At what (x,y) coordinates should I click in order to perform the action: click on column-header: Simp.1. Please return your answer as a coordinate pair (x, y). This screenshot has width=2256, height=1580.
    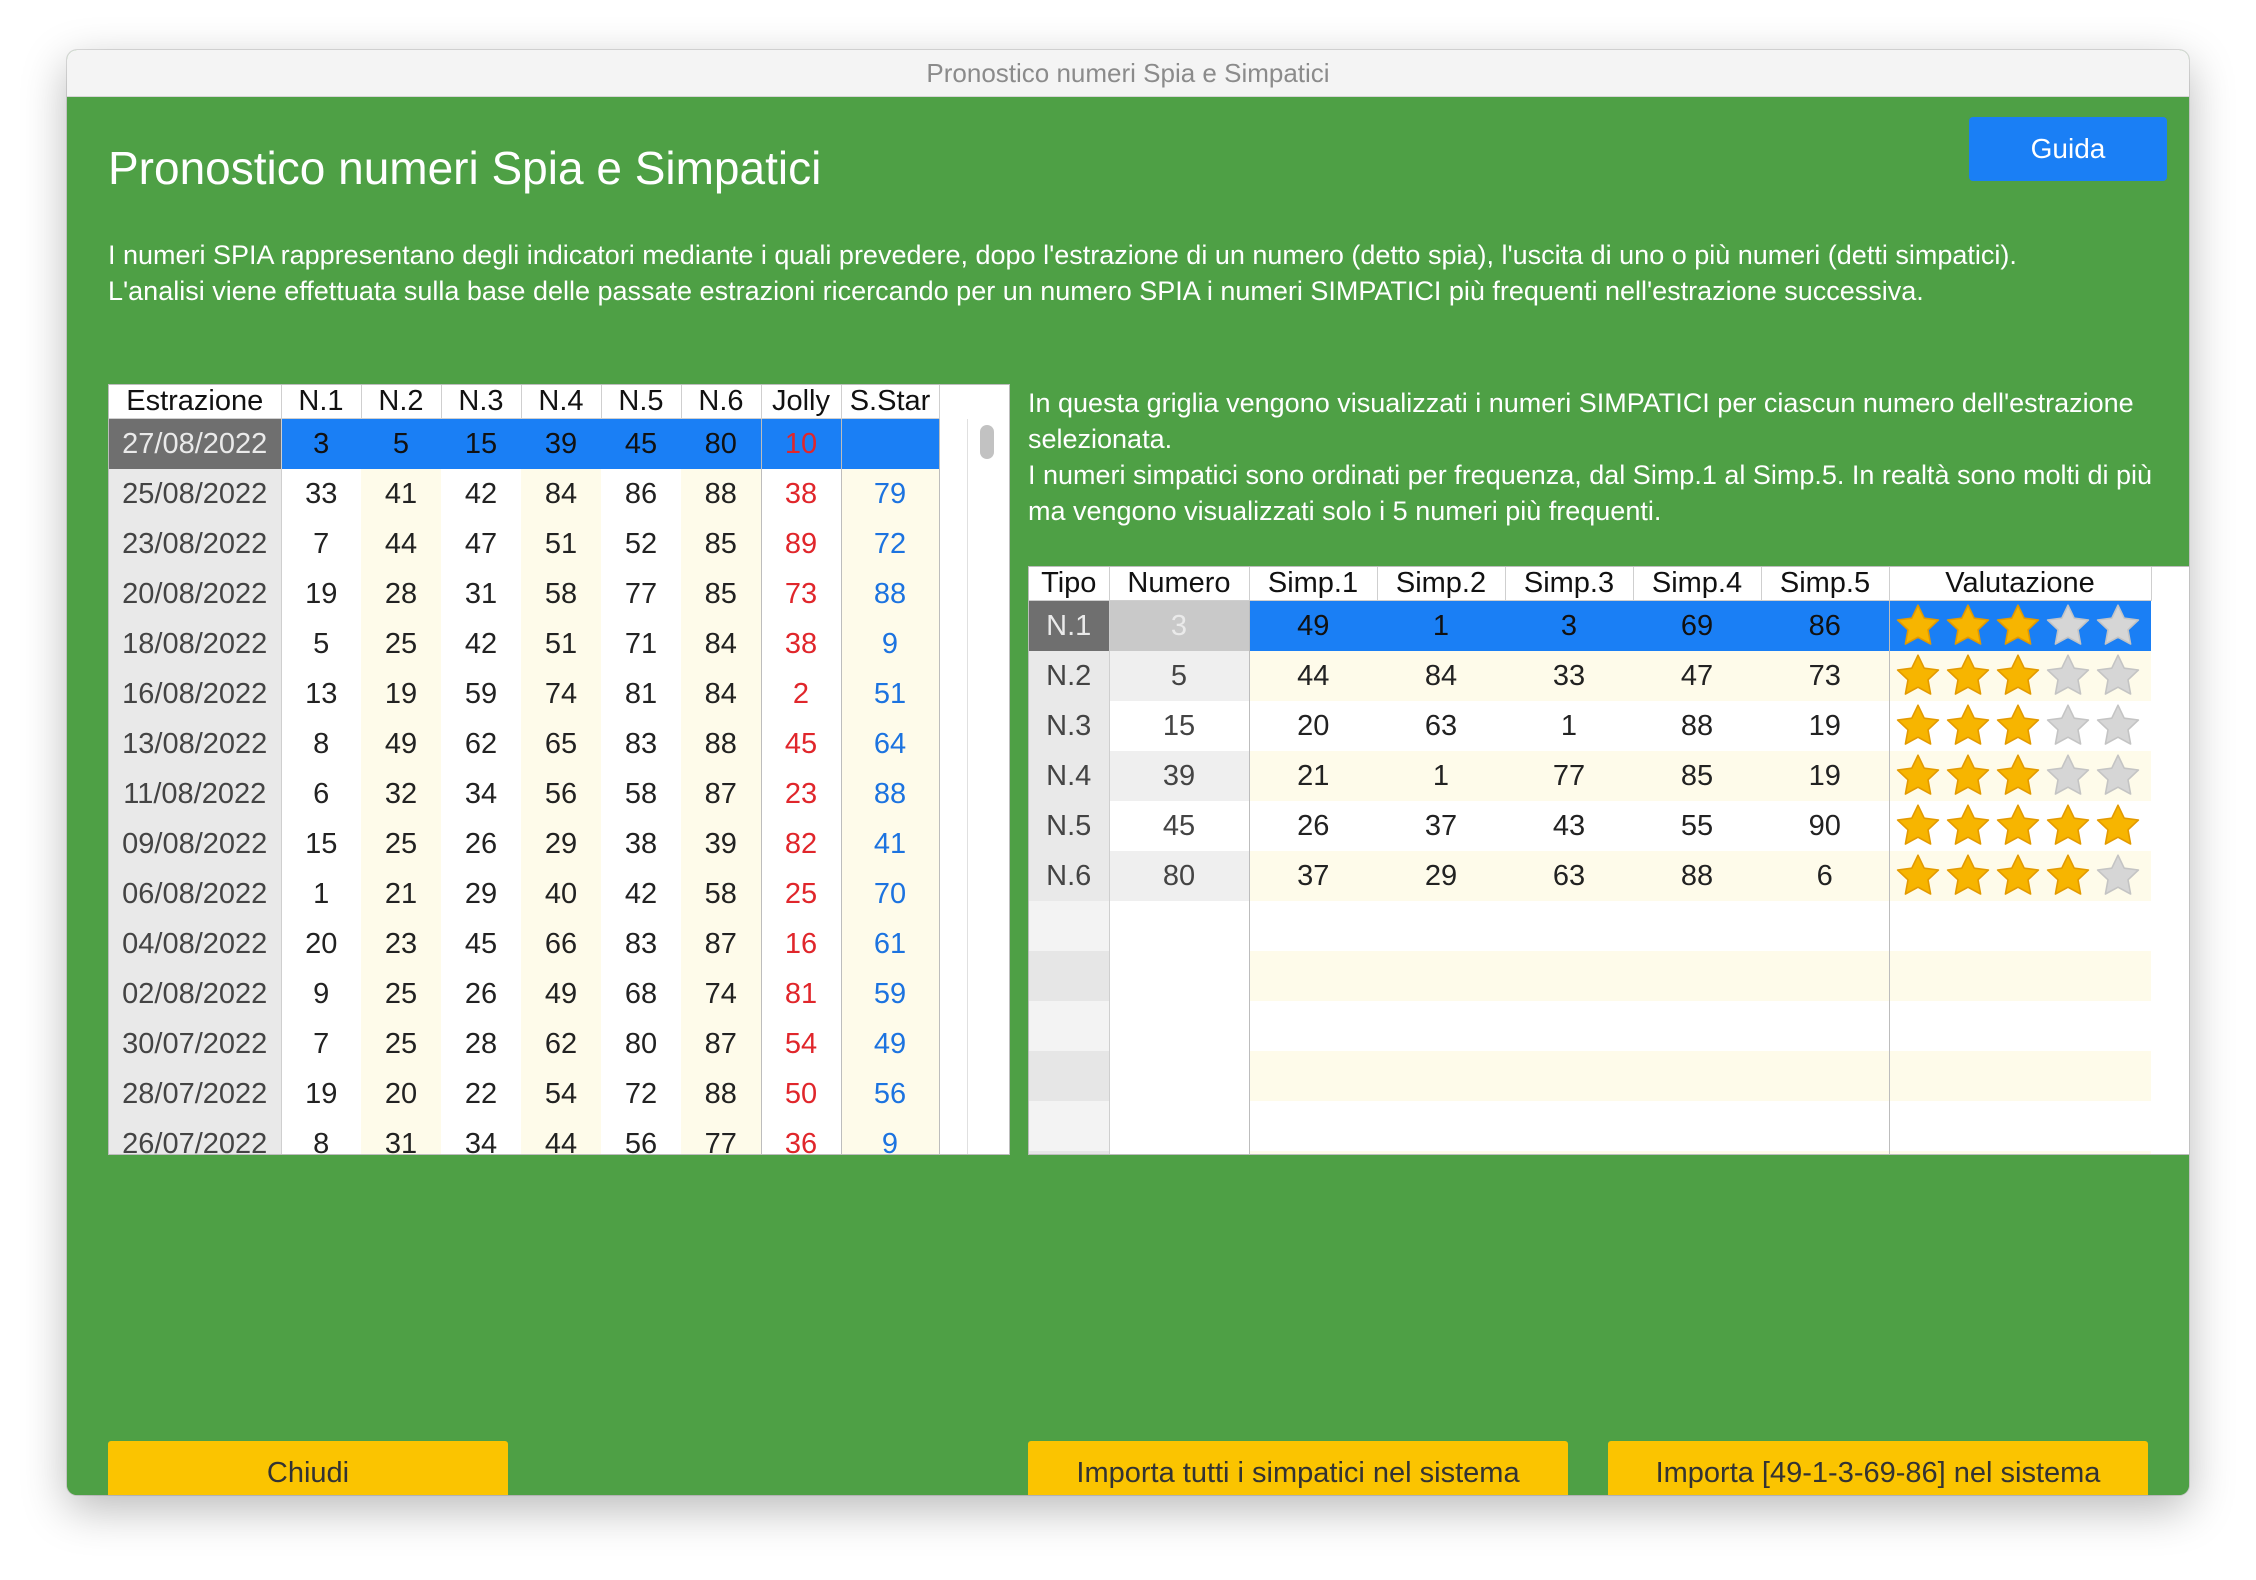
    Looking at the image, I should click on (1313, 584).